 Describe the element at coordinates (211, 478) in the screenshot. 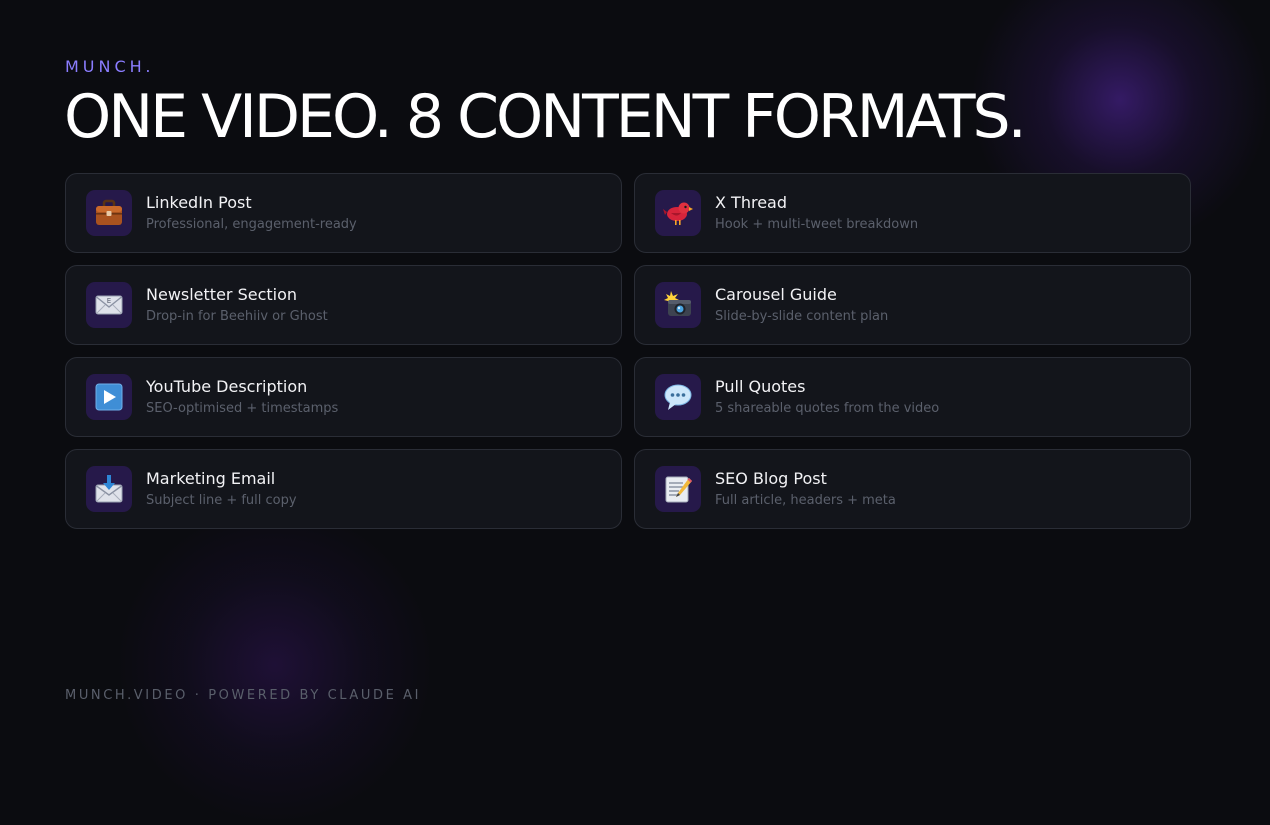

I see `format-title: Marketing Email` at that location.